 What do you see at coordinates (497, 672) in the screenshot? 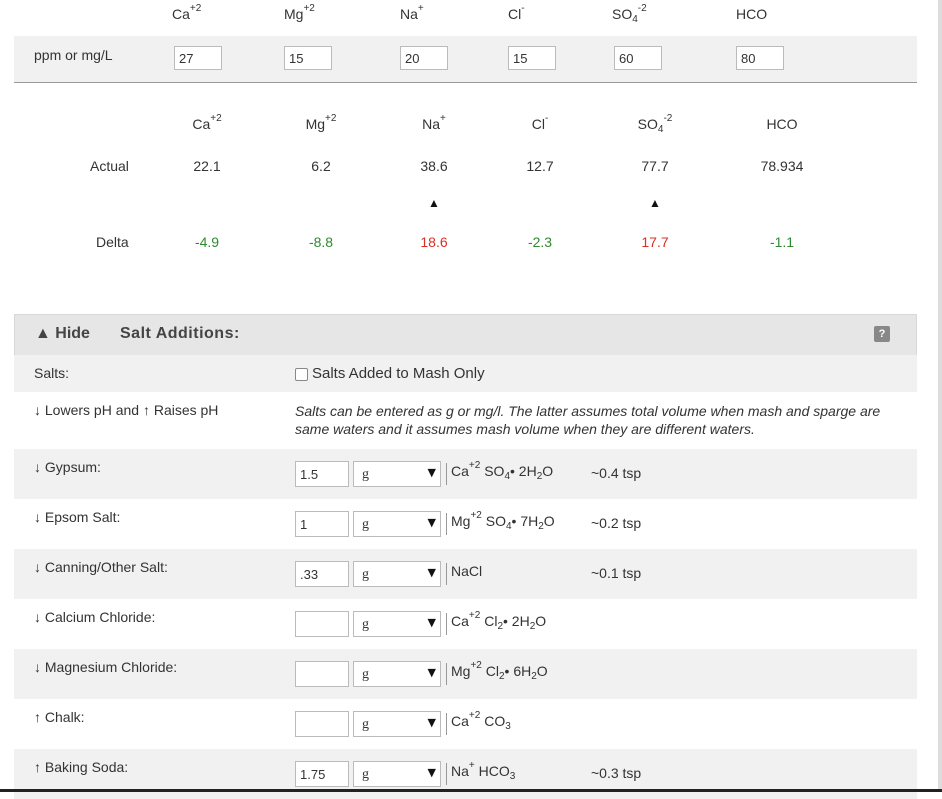
I see `salt-formula: Mg+2 Cl2• 6H2O` at bounding box center [497, 672].